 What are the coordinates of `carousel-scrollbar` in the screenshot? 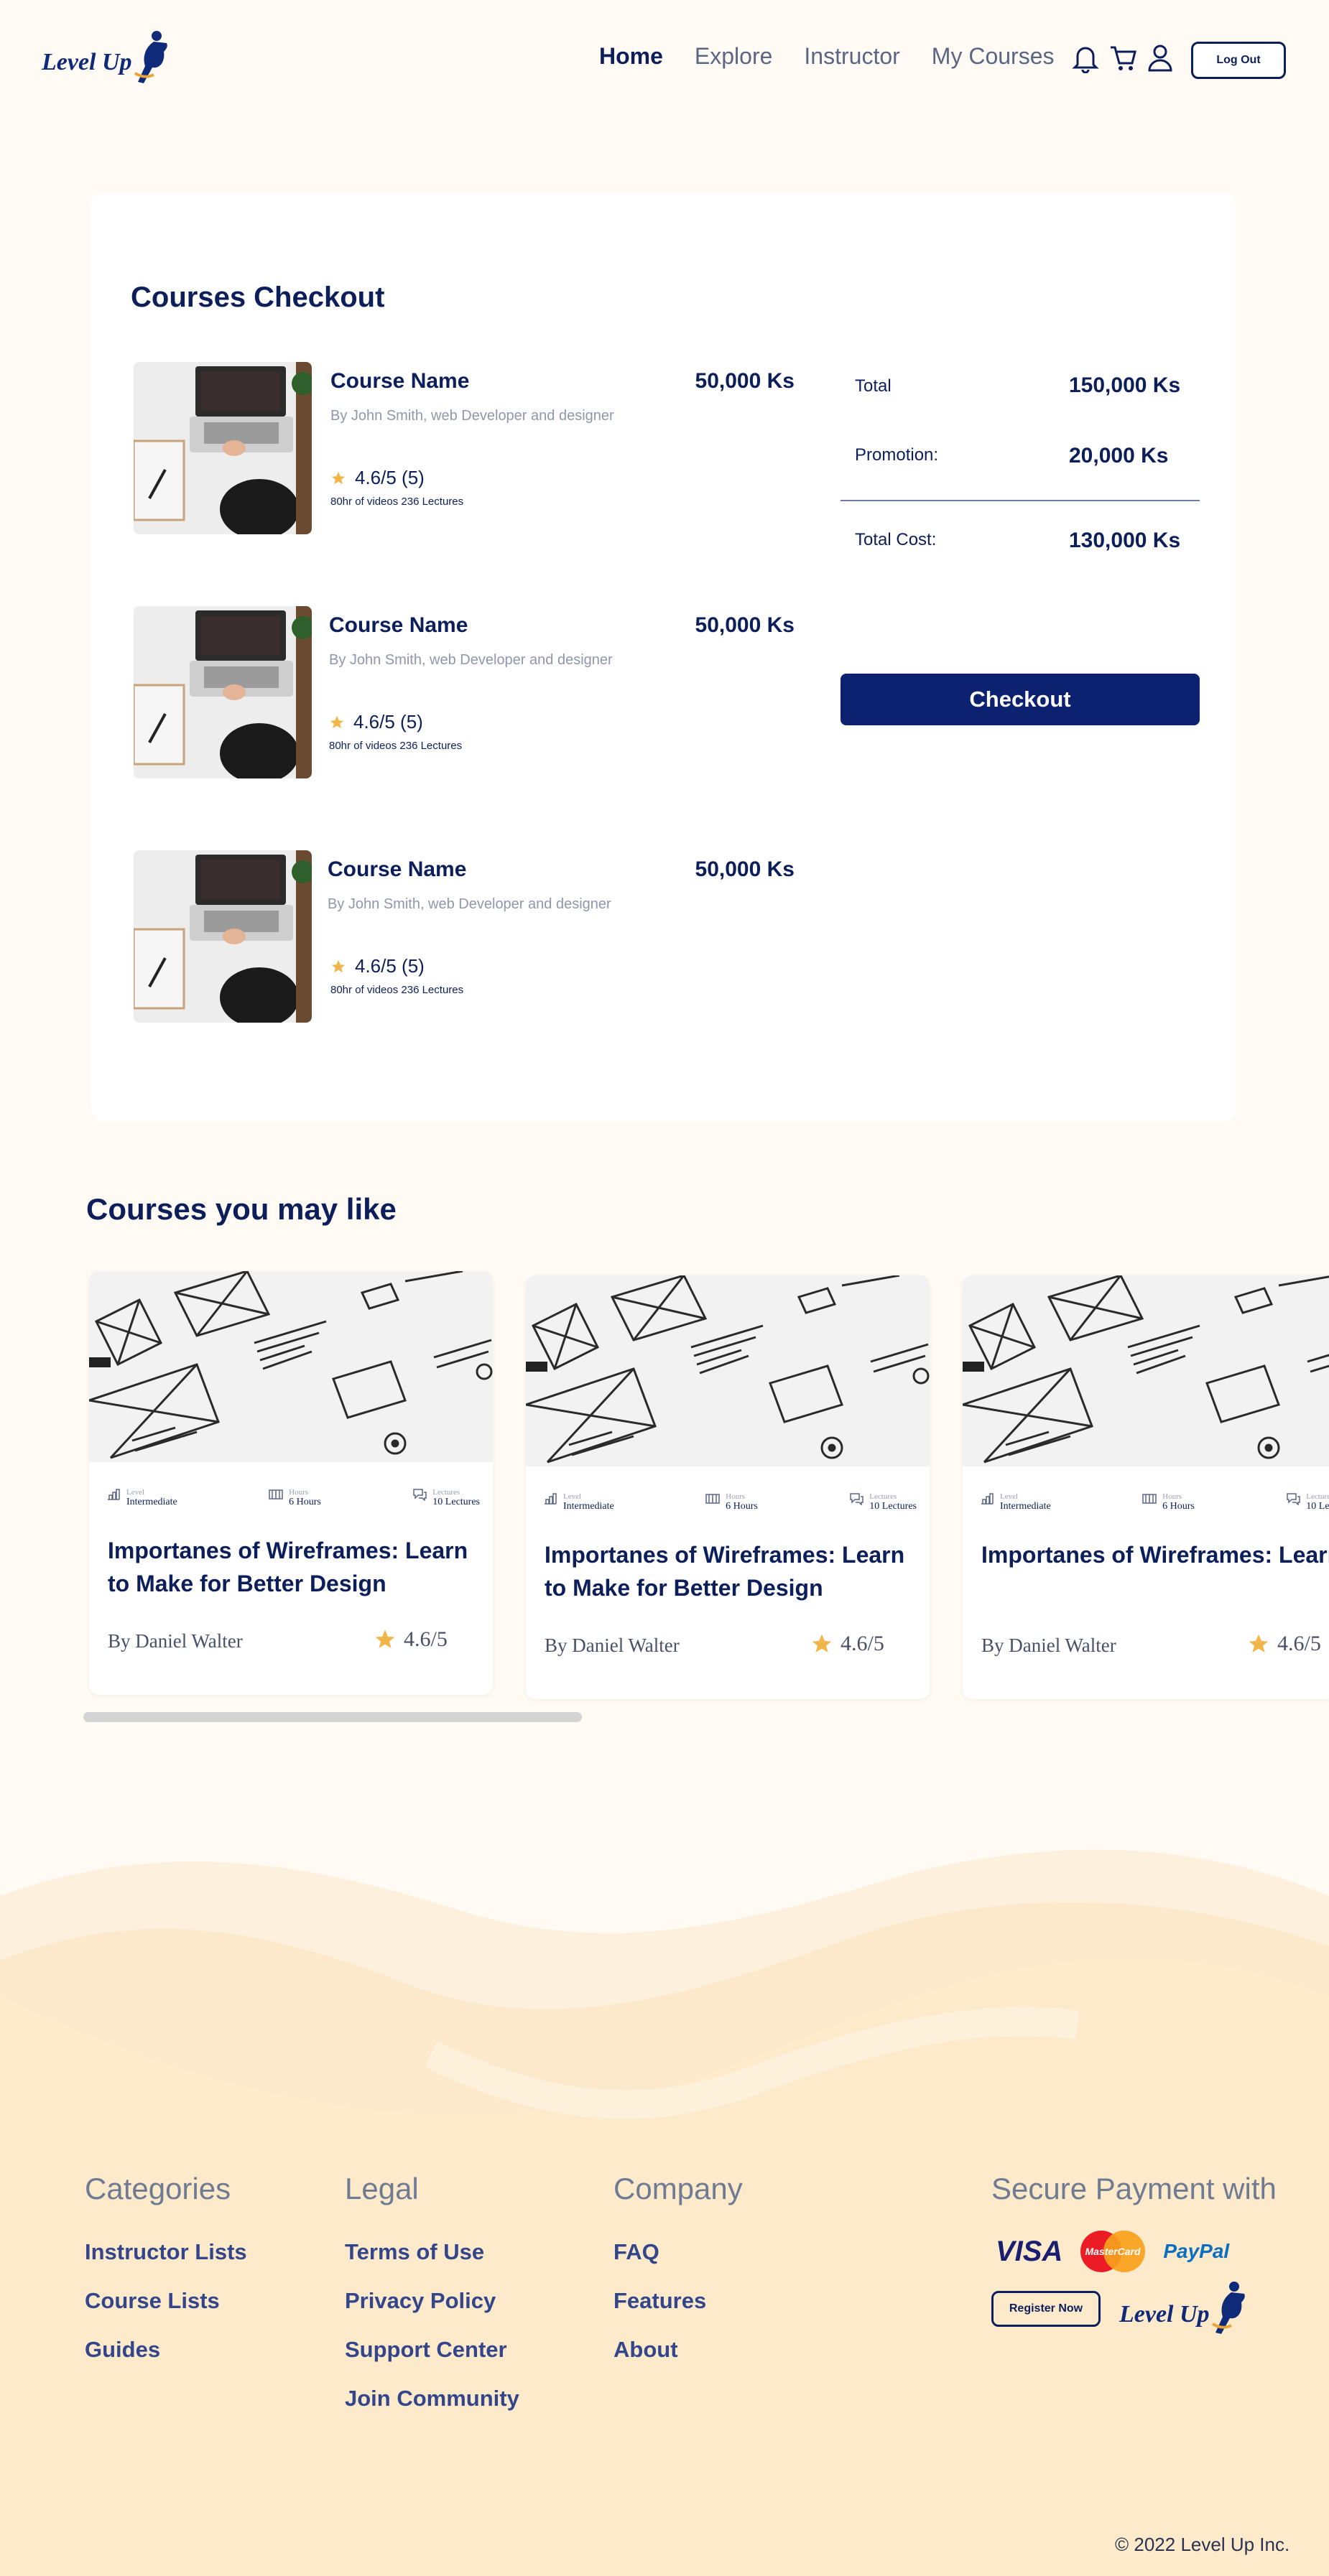 It's located at (332, 1717).